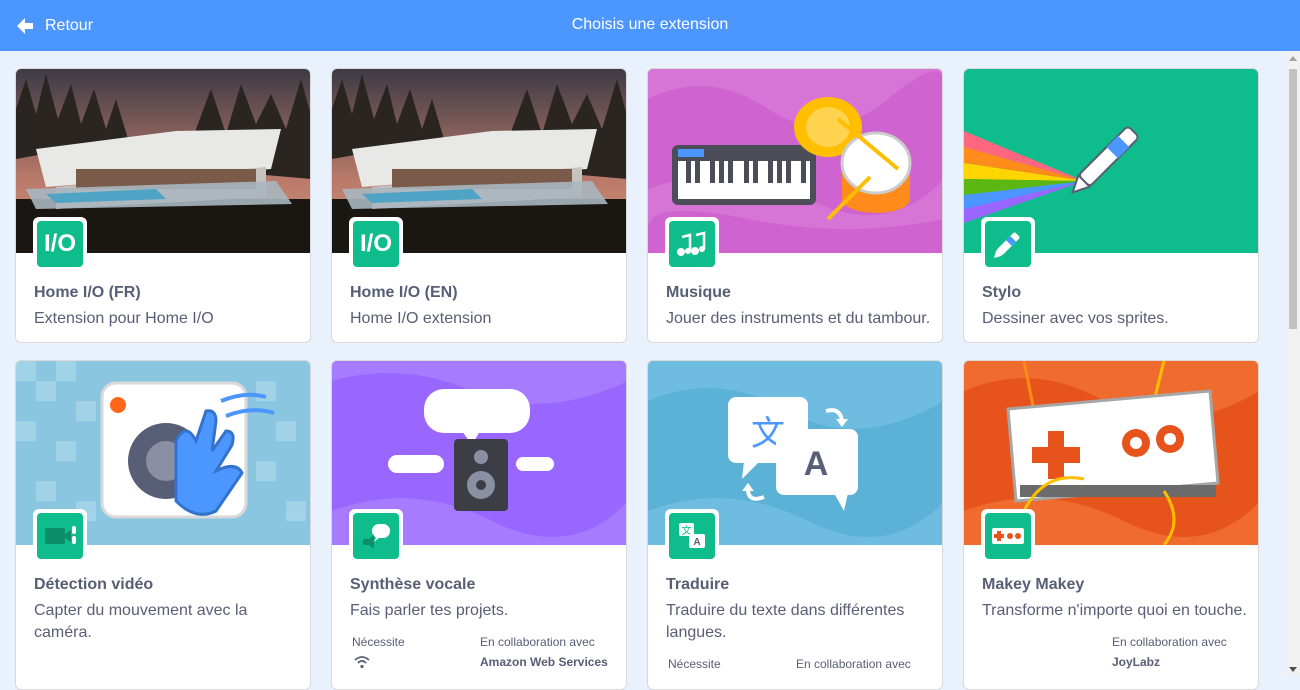 The image size is (1300, 690). Describe the element at coordinates (404, 292) in the screenshot. I see `extension-name: Home I/O (EN)` at that location.